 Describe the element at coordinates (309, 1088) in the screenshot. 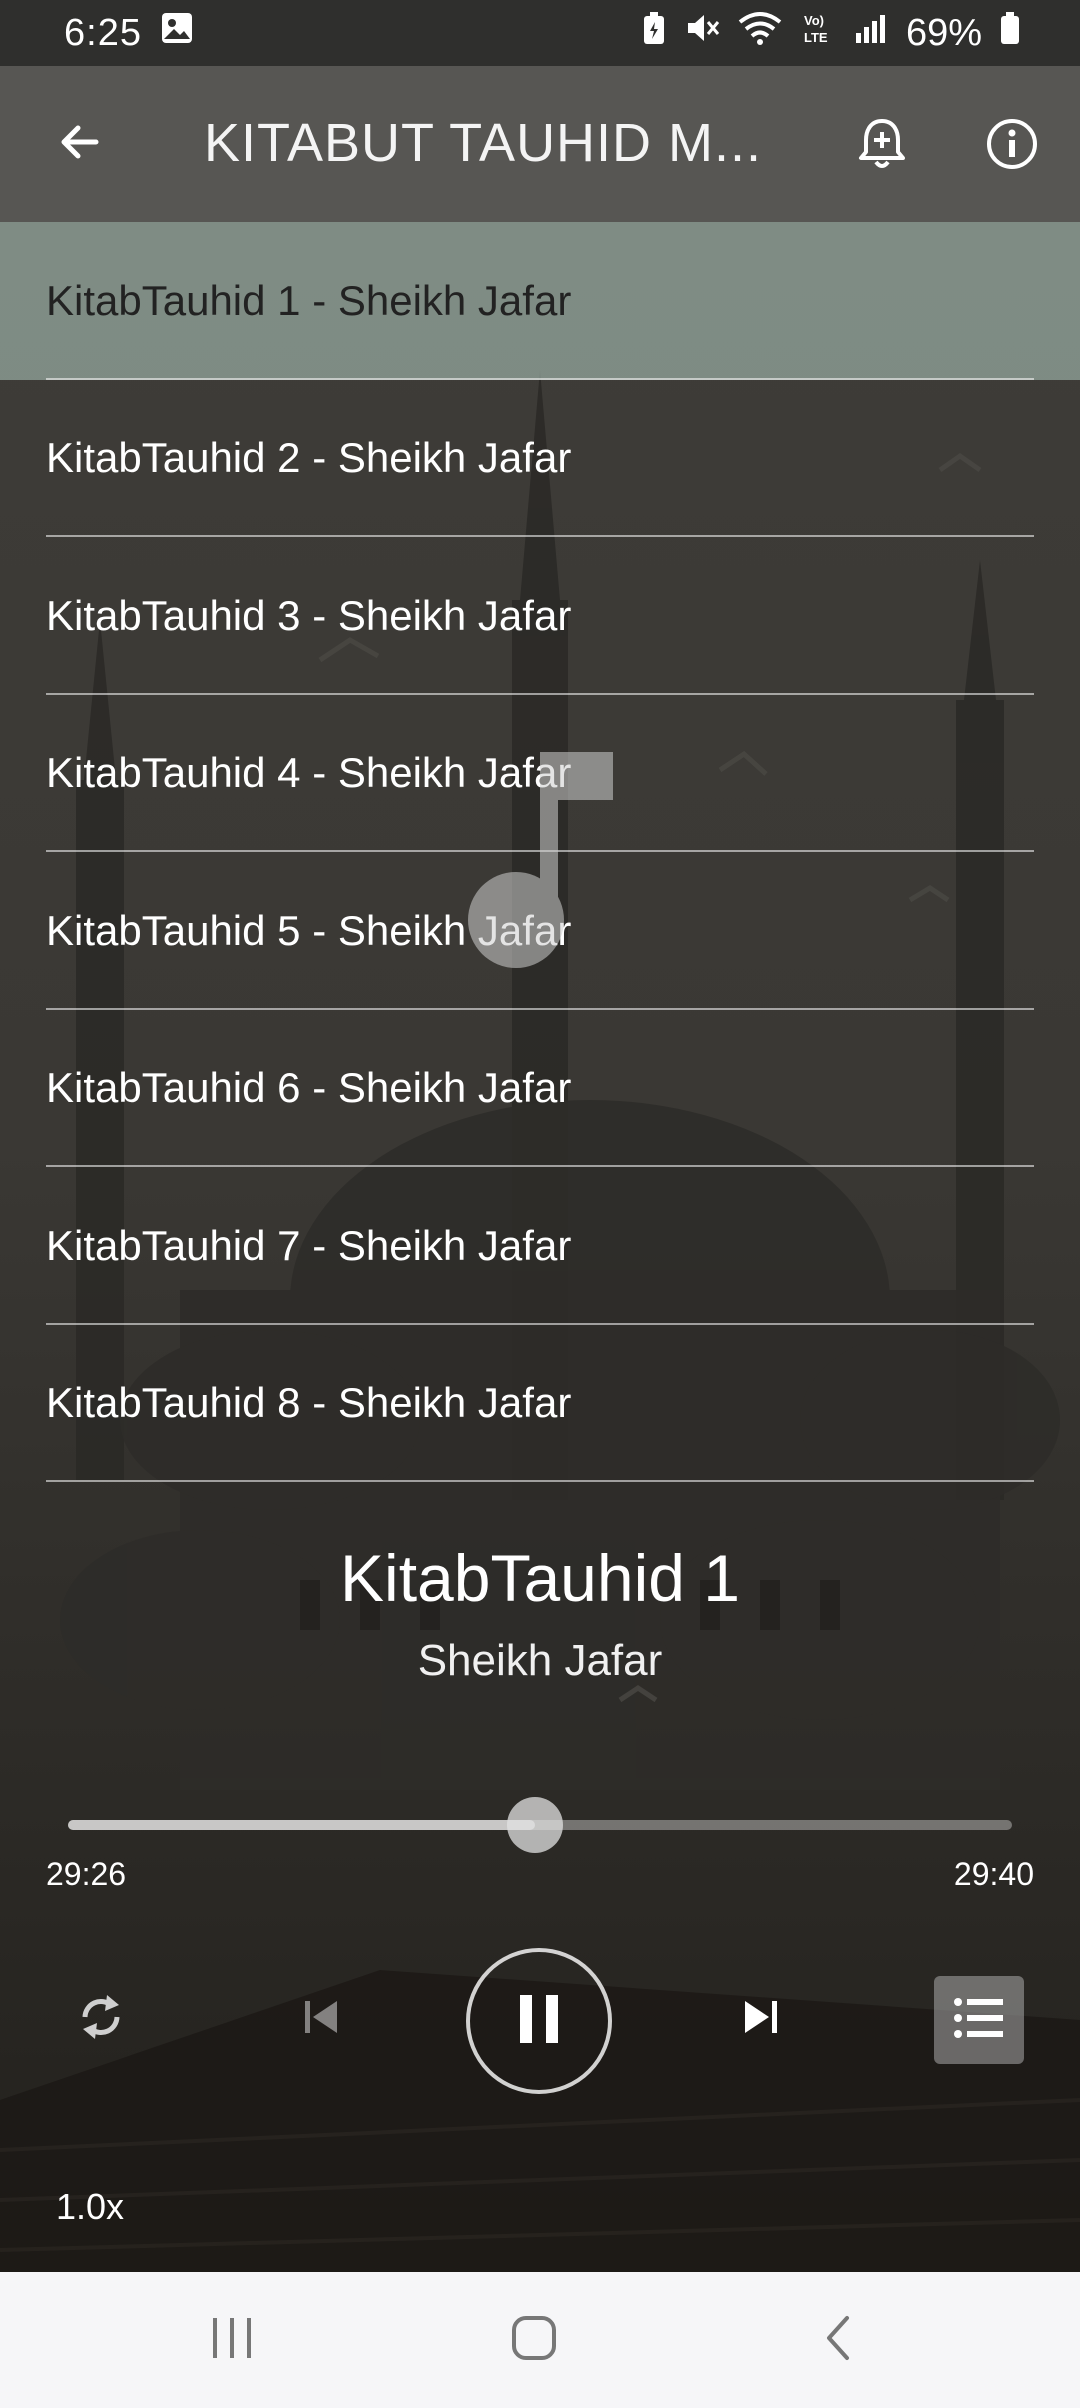

I see `playlist-item-label: KitabTauhid 6 - Sheikh Jafar` at that location.